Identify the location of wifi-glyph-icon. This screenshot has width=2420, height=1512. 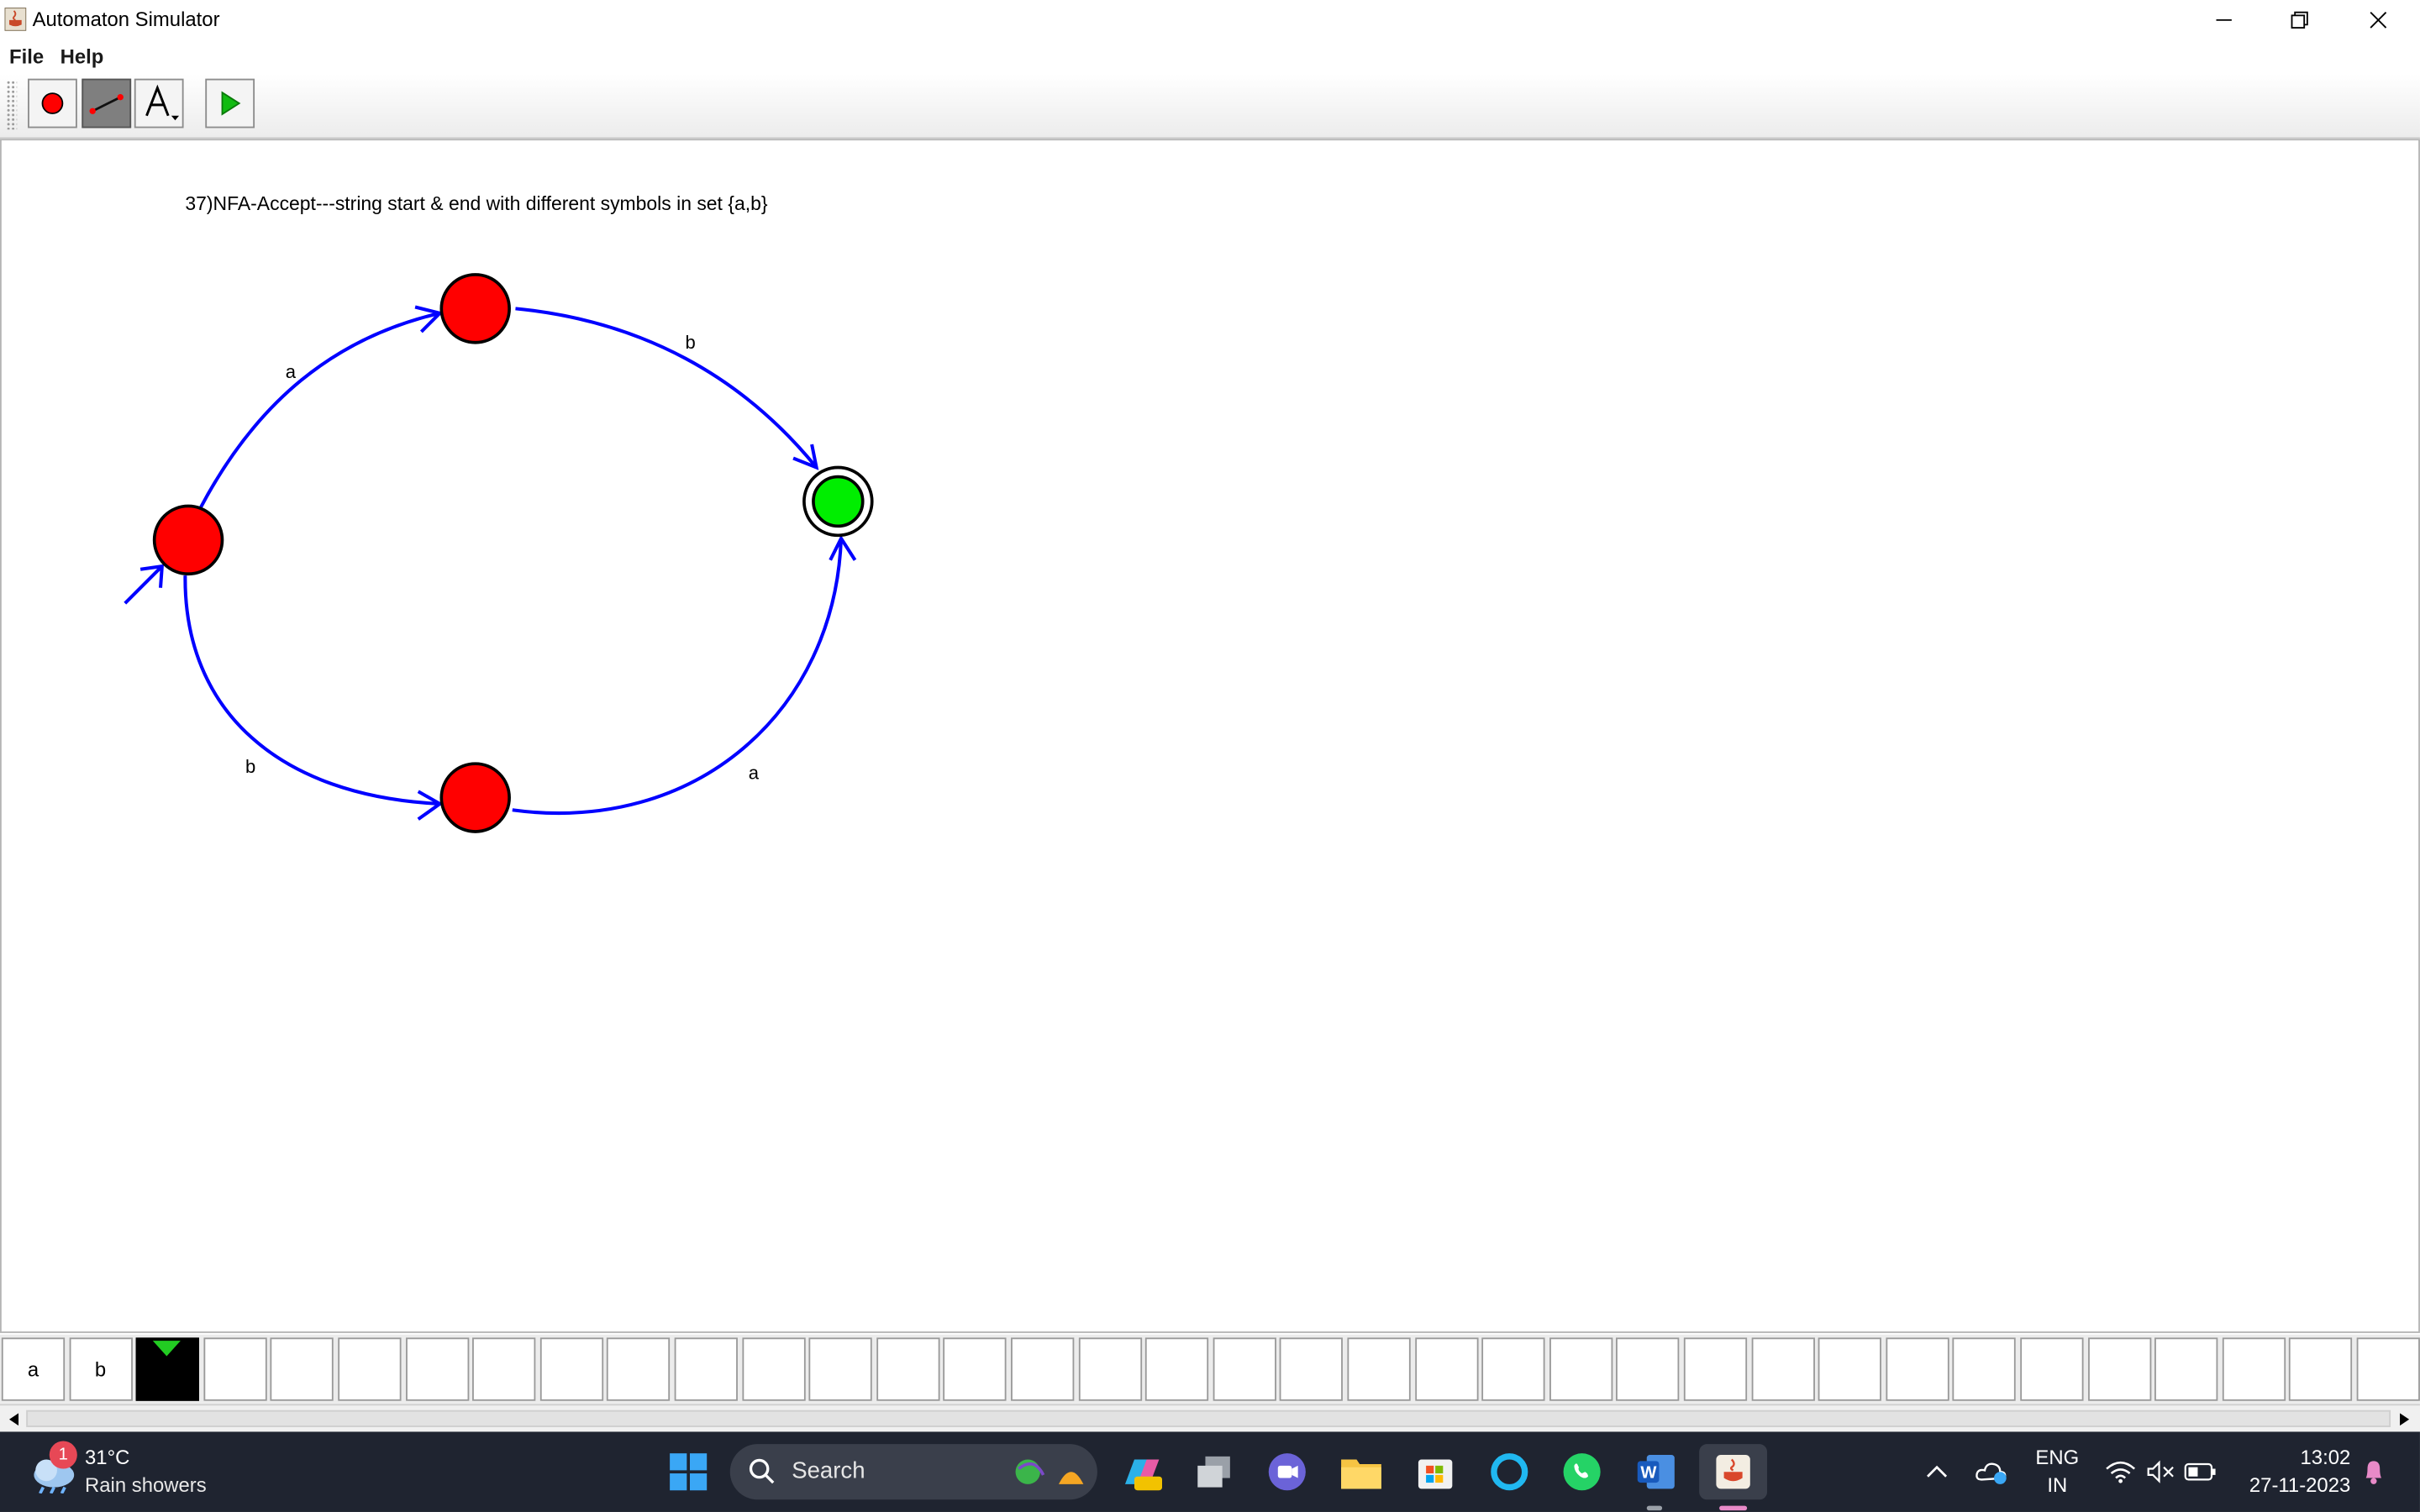
(2121, 1472).